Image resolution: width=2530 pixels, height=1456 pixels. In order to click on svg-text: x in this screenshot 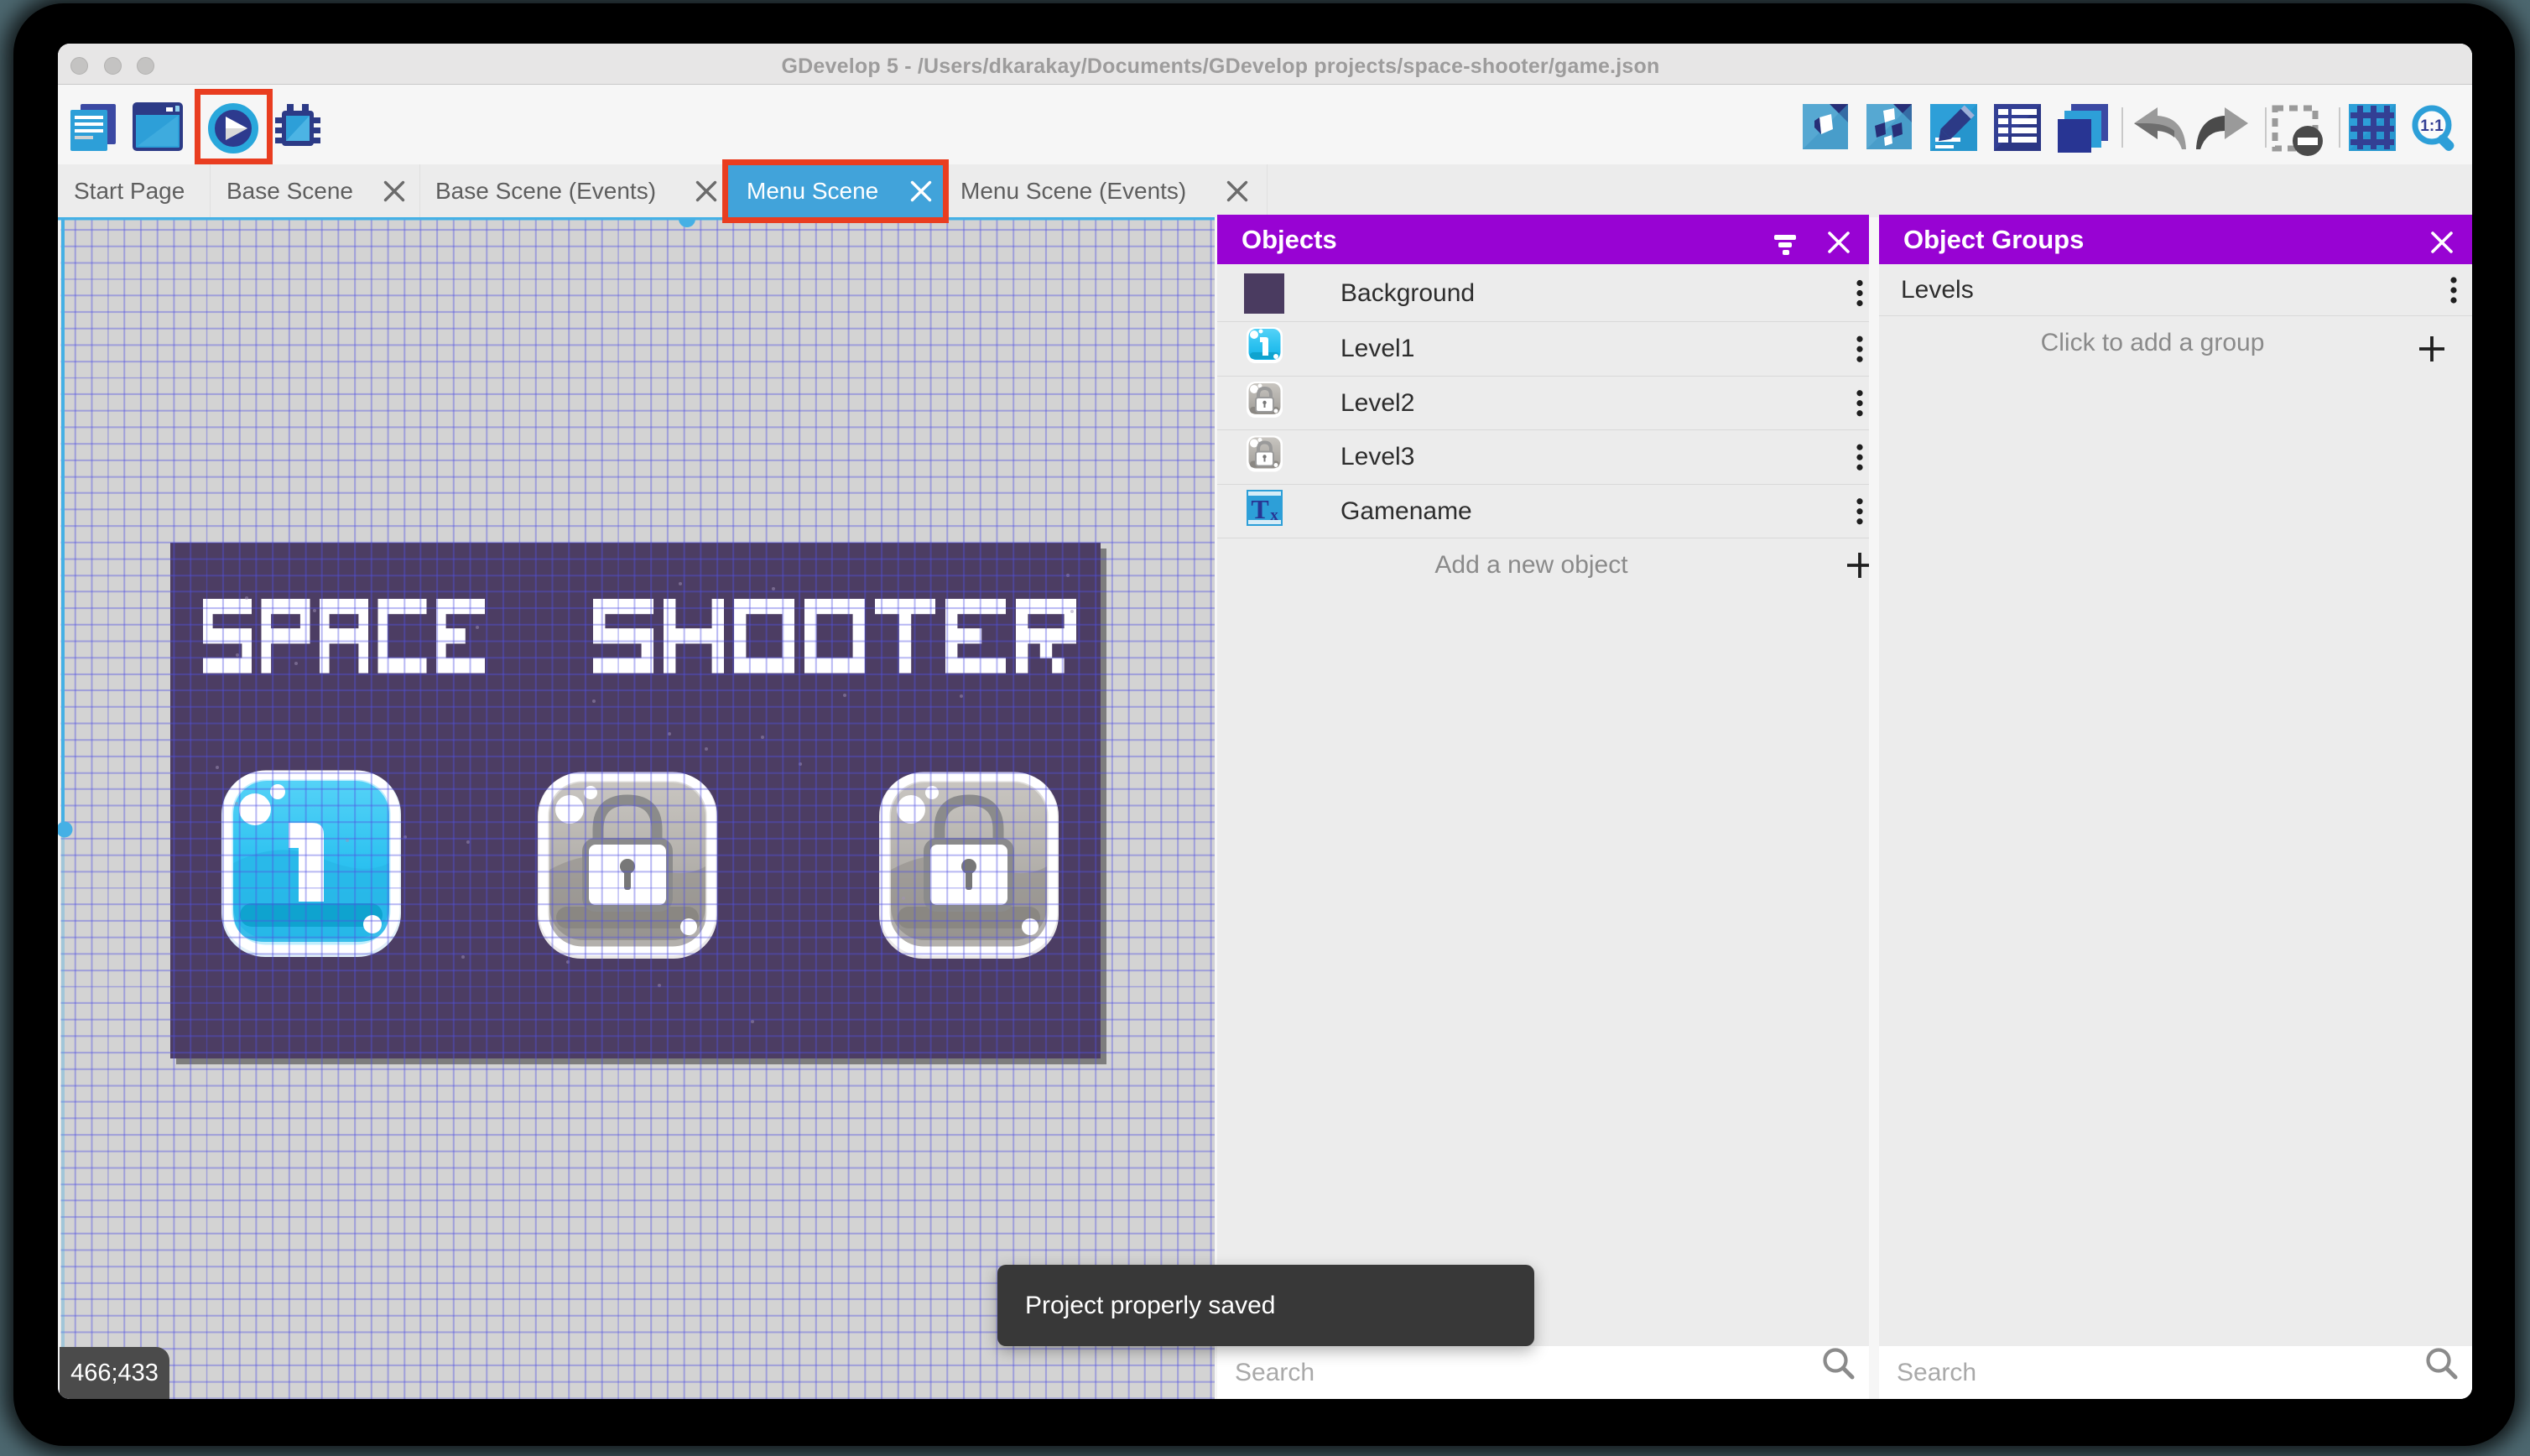, I will do `click(1274, 515)`.